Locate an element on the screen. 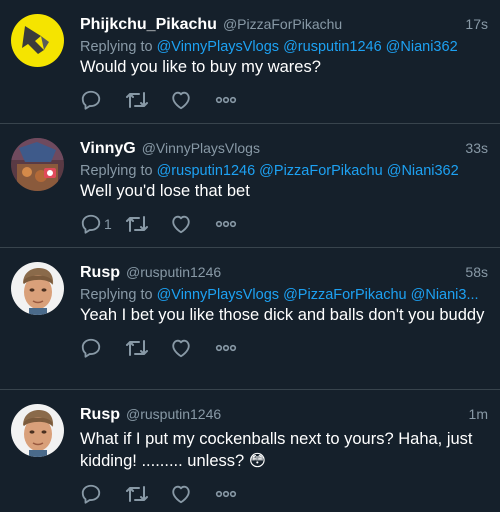 Image resolution: width=500 pixels, height=512 pixels. timestamp: 58s is located at coordinates (476, 272).